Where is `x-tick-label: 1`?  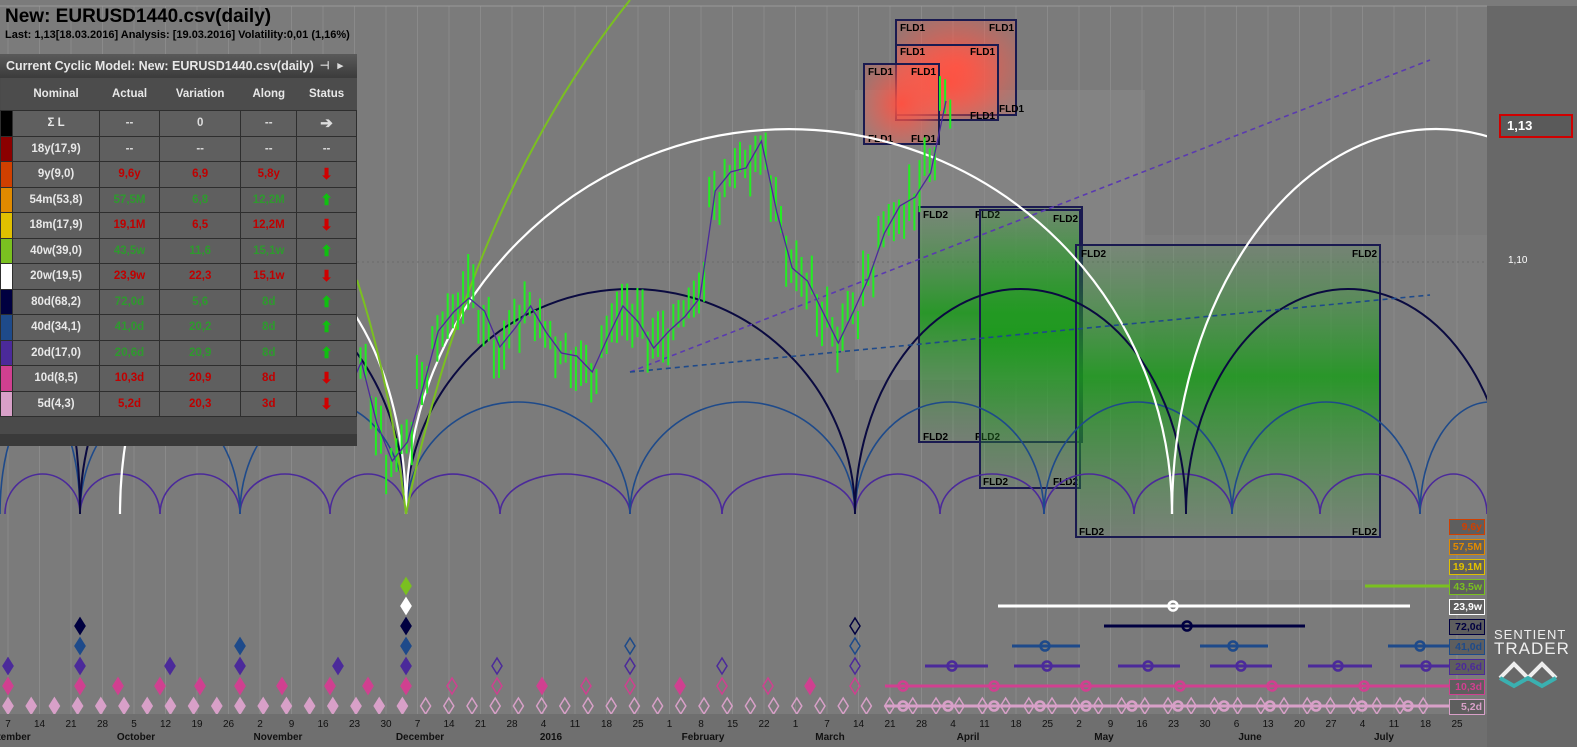
x-tick-label: 1 is located at coordinates (670, 724).